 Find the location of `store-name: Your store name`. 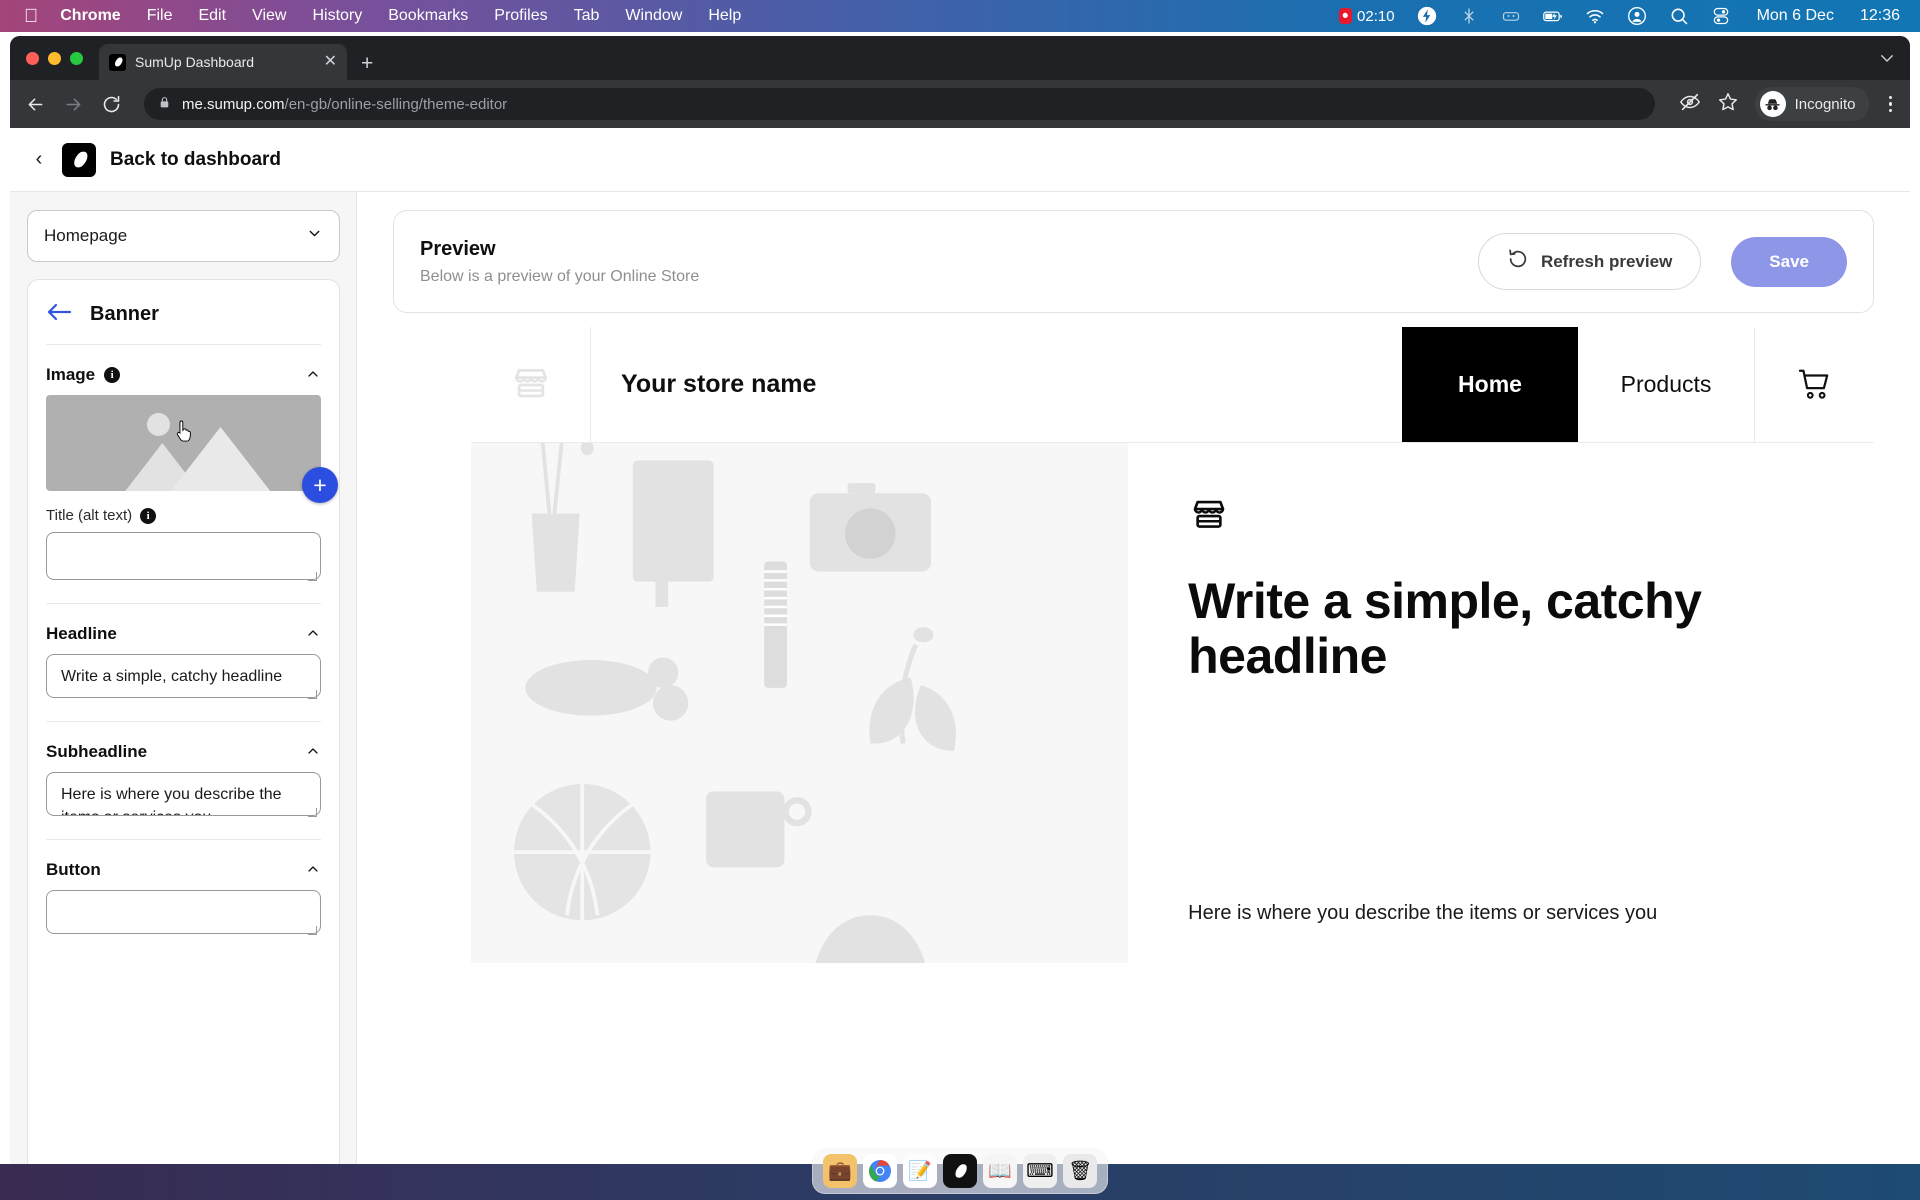

store-name: Your store name is located at coordinates (719, 384).